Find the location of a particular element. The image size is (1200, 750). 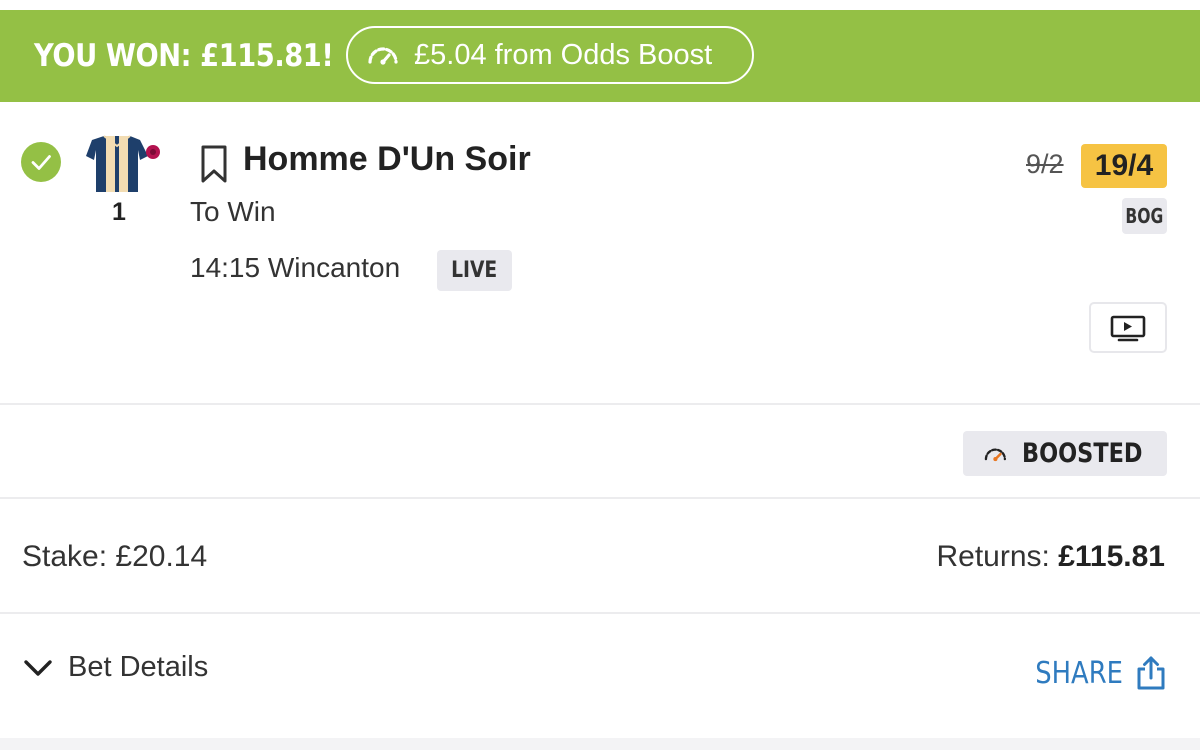

stake-label: Stake: is located at coordinates (65, 556).